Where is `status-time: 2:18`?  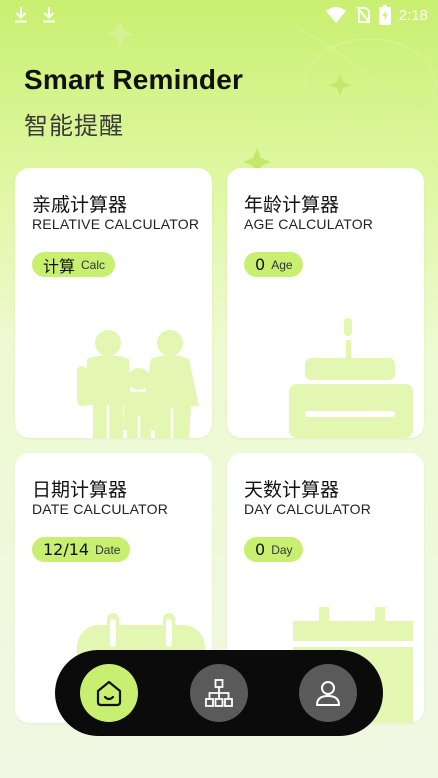
status-time: 2:18 is located at coordinates (413, 15).